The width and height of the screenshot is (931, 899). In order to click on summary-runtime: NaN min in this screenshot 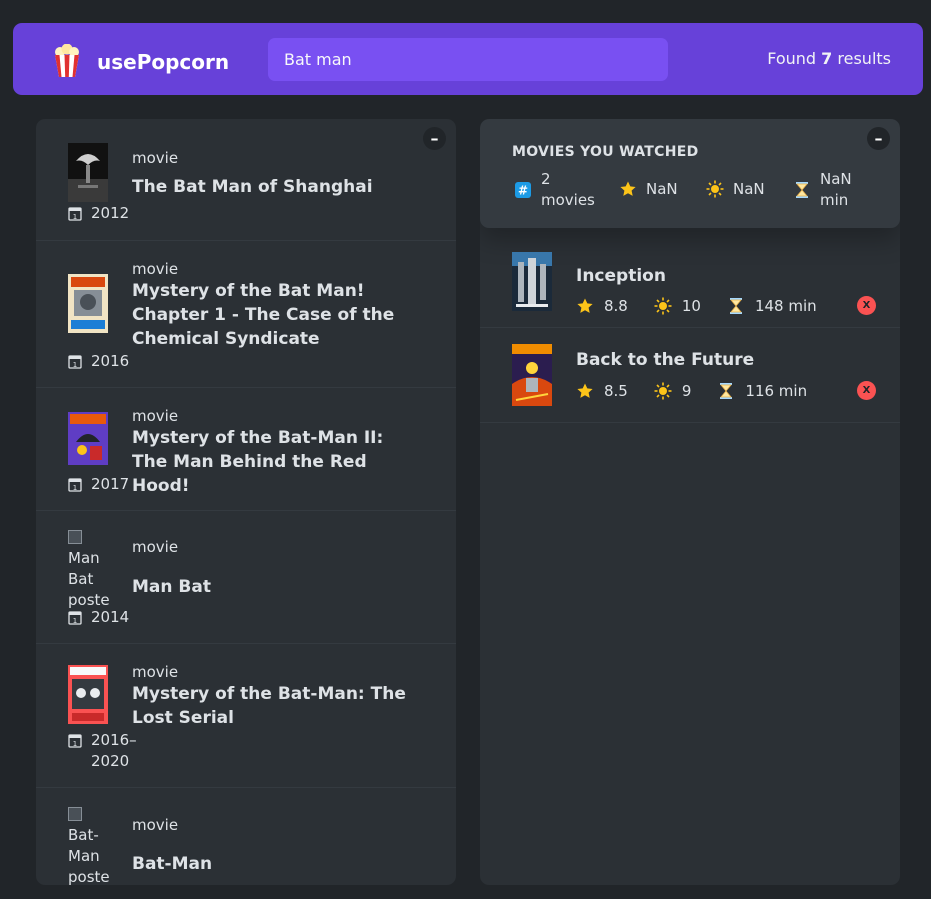, I will do `click(833, 190)`.